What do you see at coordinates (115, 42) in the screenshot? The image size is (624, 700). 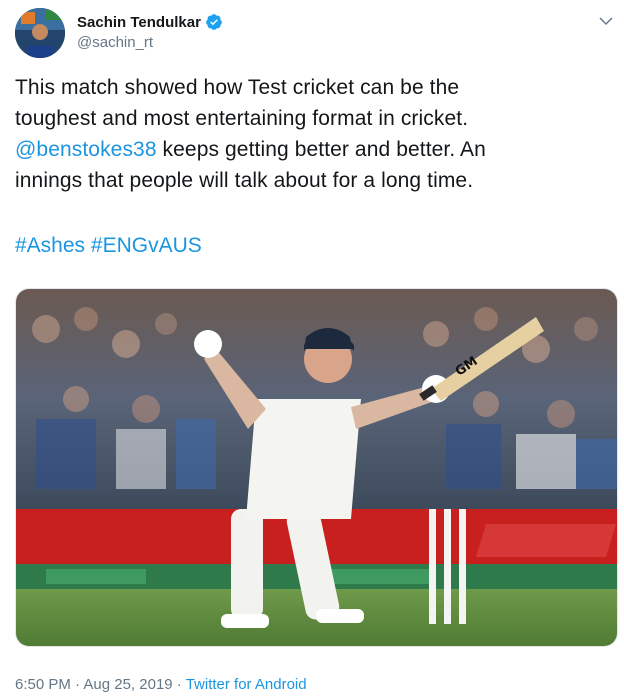 I see `handle: @sachin_rt` at bounding box center [115, 42].